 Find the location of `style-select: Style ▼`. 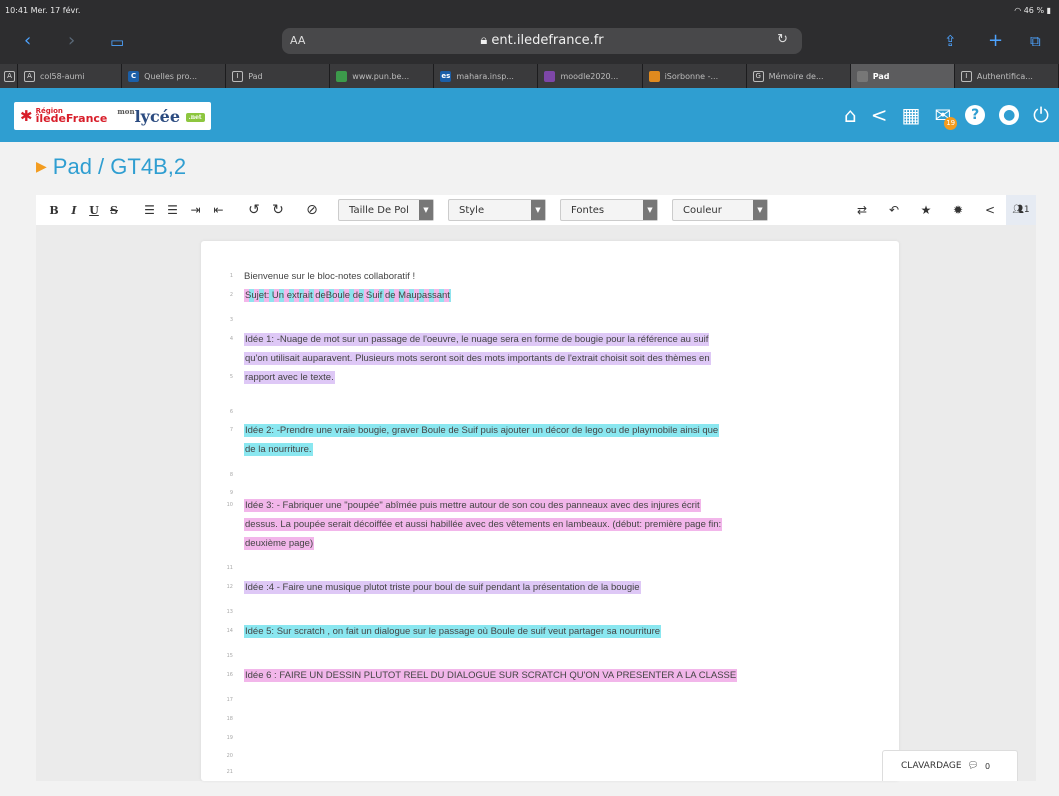

style-select: Style ▼ is located at coordinates (497, 210).